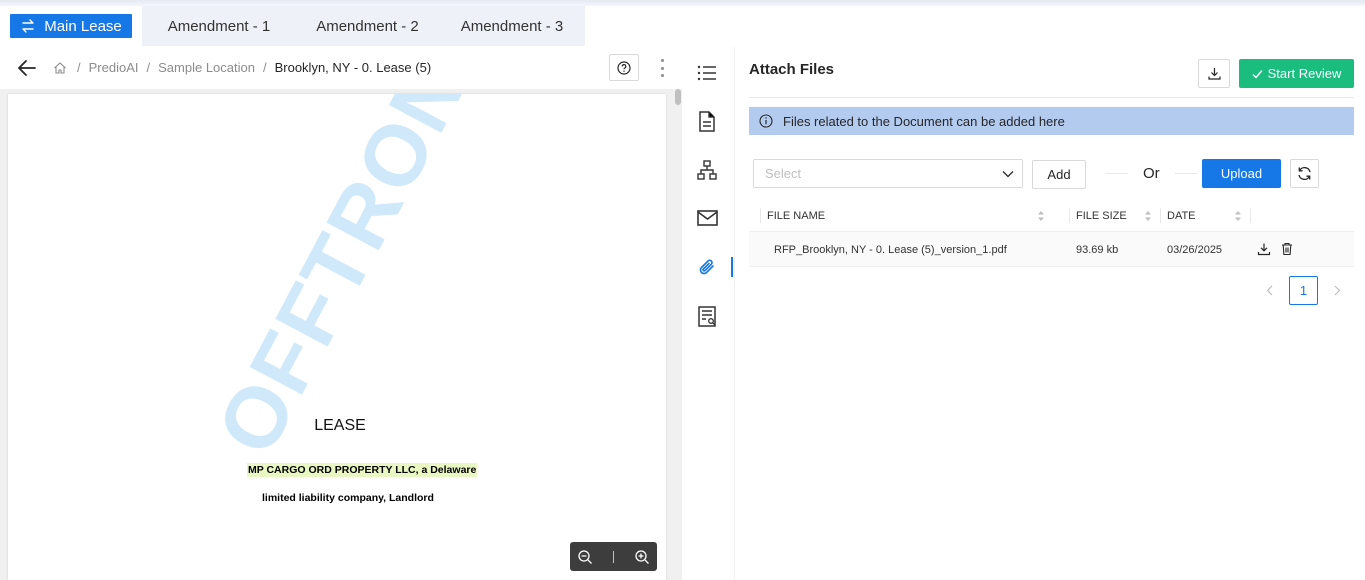  I want to click on refresh-button, so click(1304, 173).